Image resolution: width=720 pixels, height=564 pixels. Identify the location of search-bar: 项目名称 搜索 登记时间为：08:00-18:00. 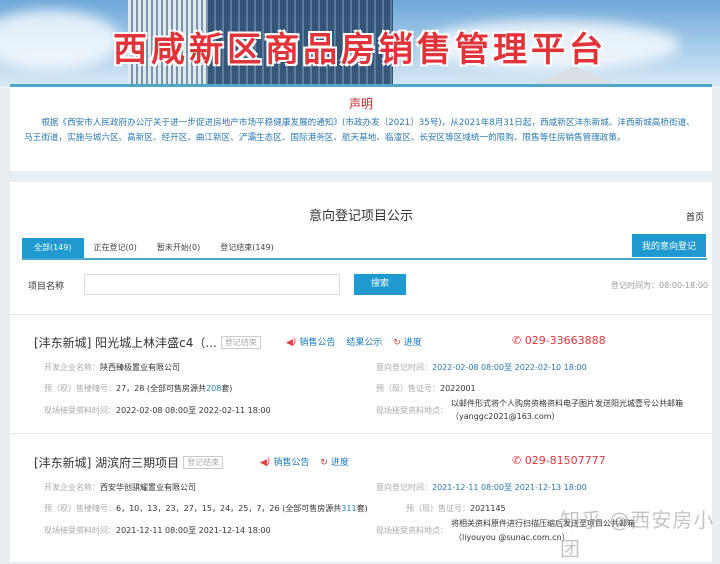
(368, 285).